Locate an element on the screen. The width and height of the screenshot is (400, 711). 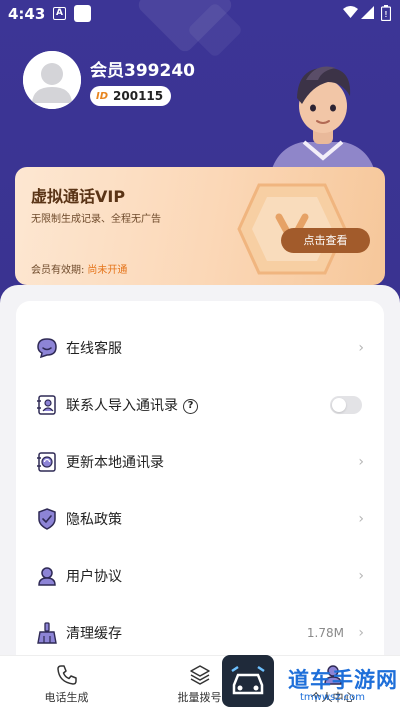
vip-title: 虚拟通话VIP is located at coordinates (78, 196).